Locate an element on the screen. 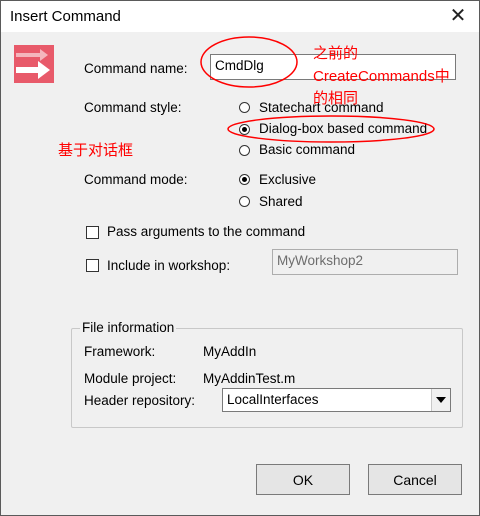 Image resolution: width=480 pixels, height=516 pixels. annotation-note-line3: 的相同 is located at coordinates (336, 98).